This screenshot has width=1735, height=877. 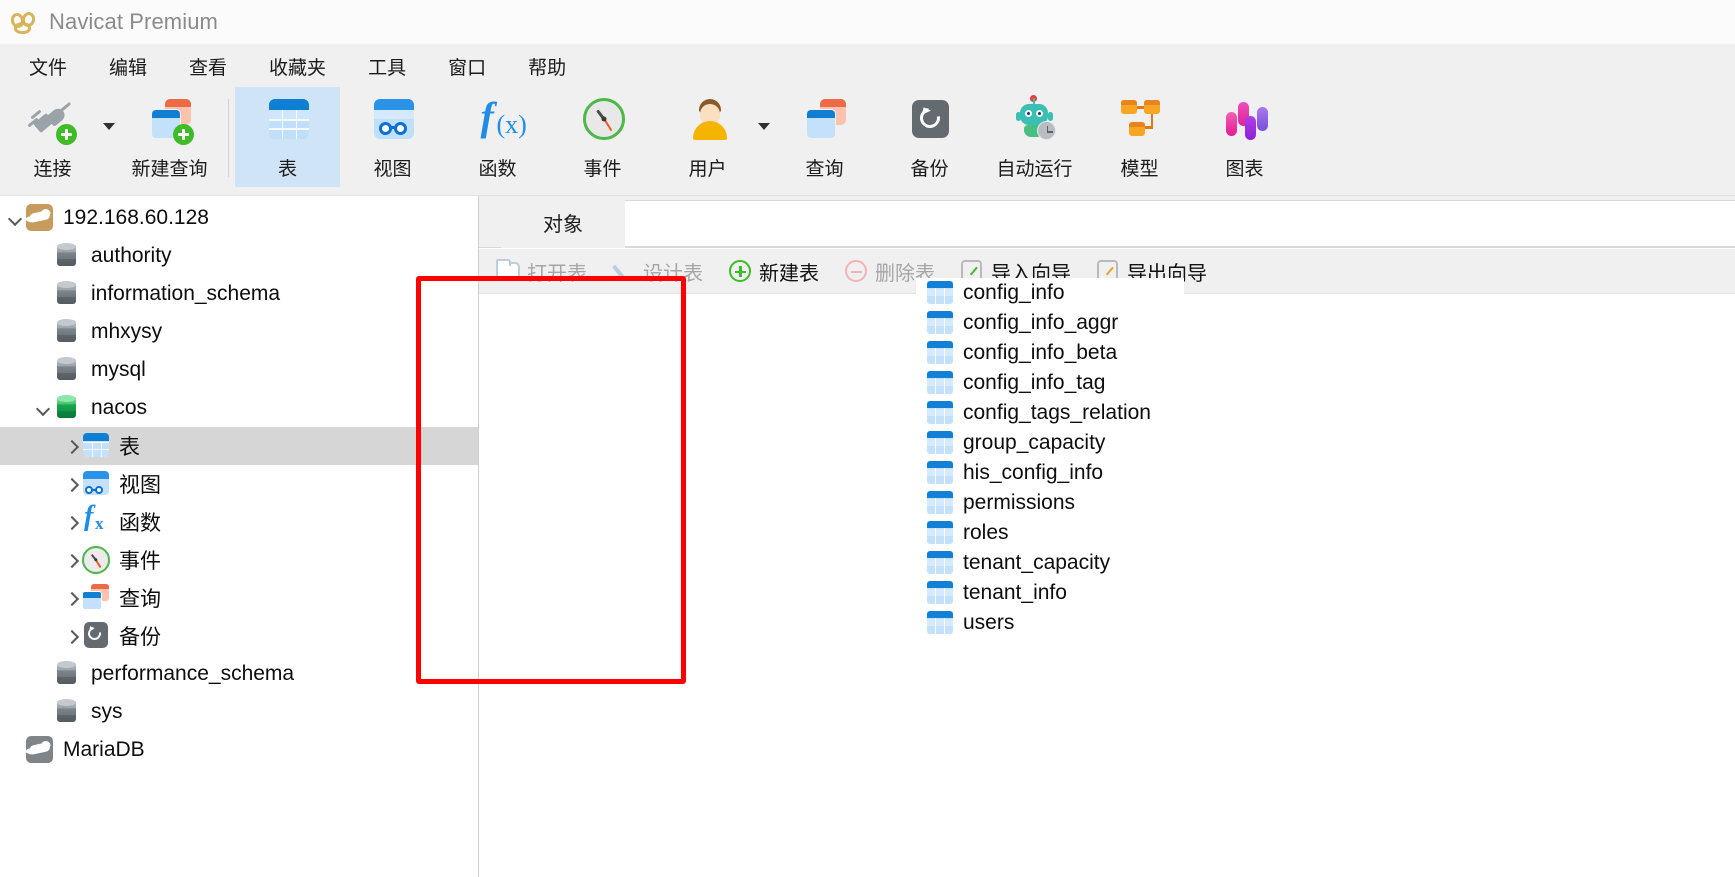 What do you see at coordinates (239, 256) in the screenshot?
I see `tree-node: authority` at bounding box center [239, 256].